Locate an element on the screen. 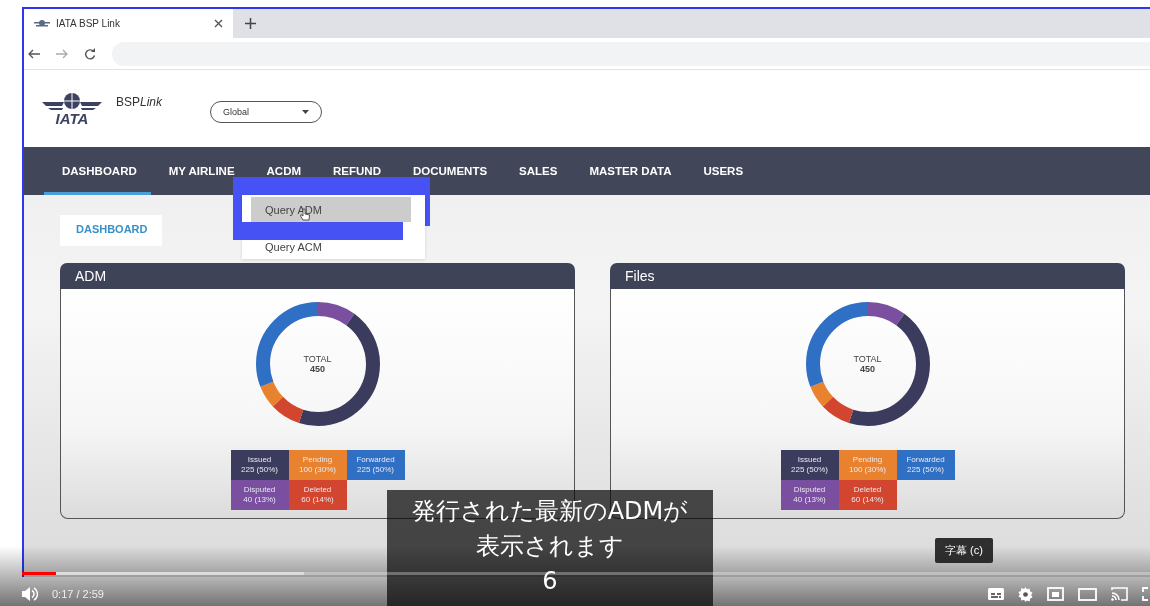 This screenshot has height=606, width=1150. cast-icon is located at coordinates (1119, 594).